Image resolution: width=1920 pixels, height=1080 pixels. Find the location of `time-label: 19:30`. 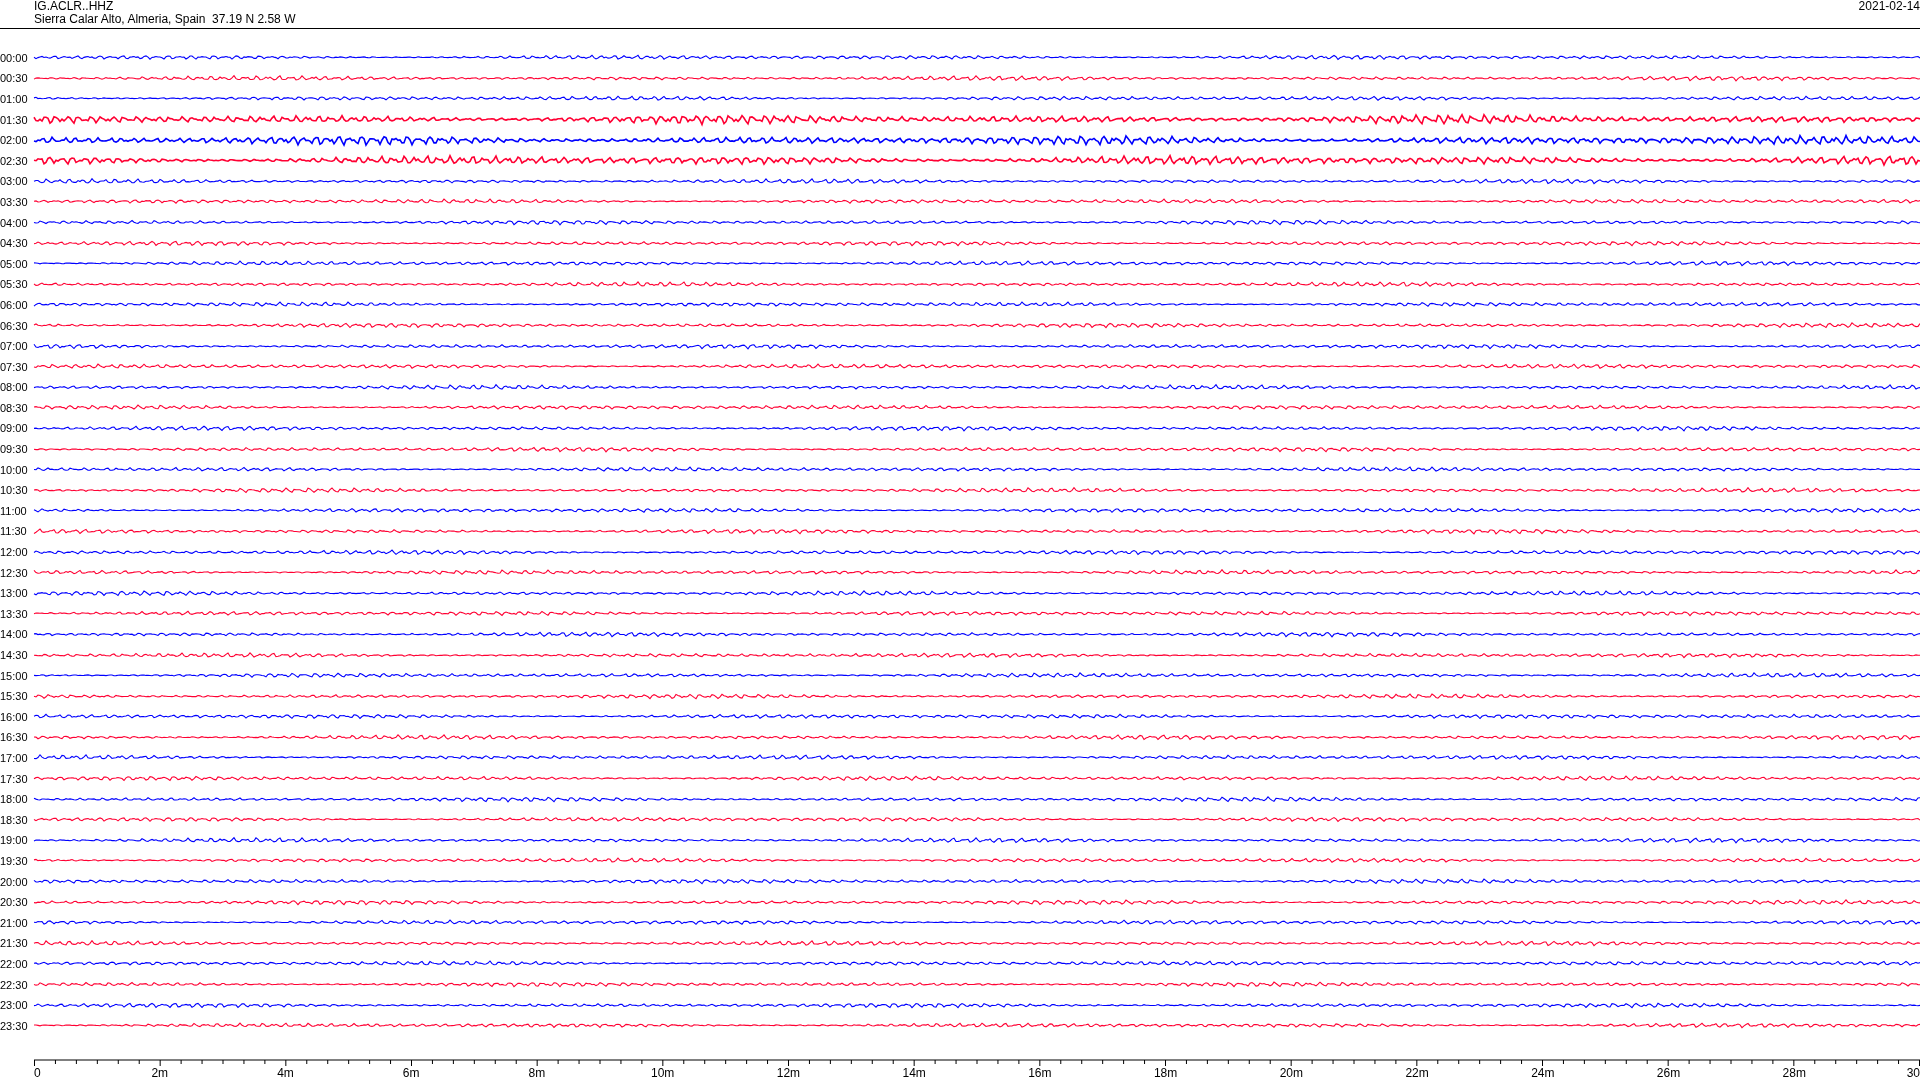

time-label: 19:30 is located at coordinates (14, 860).